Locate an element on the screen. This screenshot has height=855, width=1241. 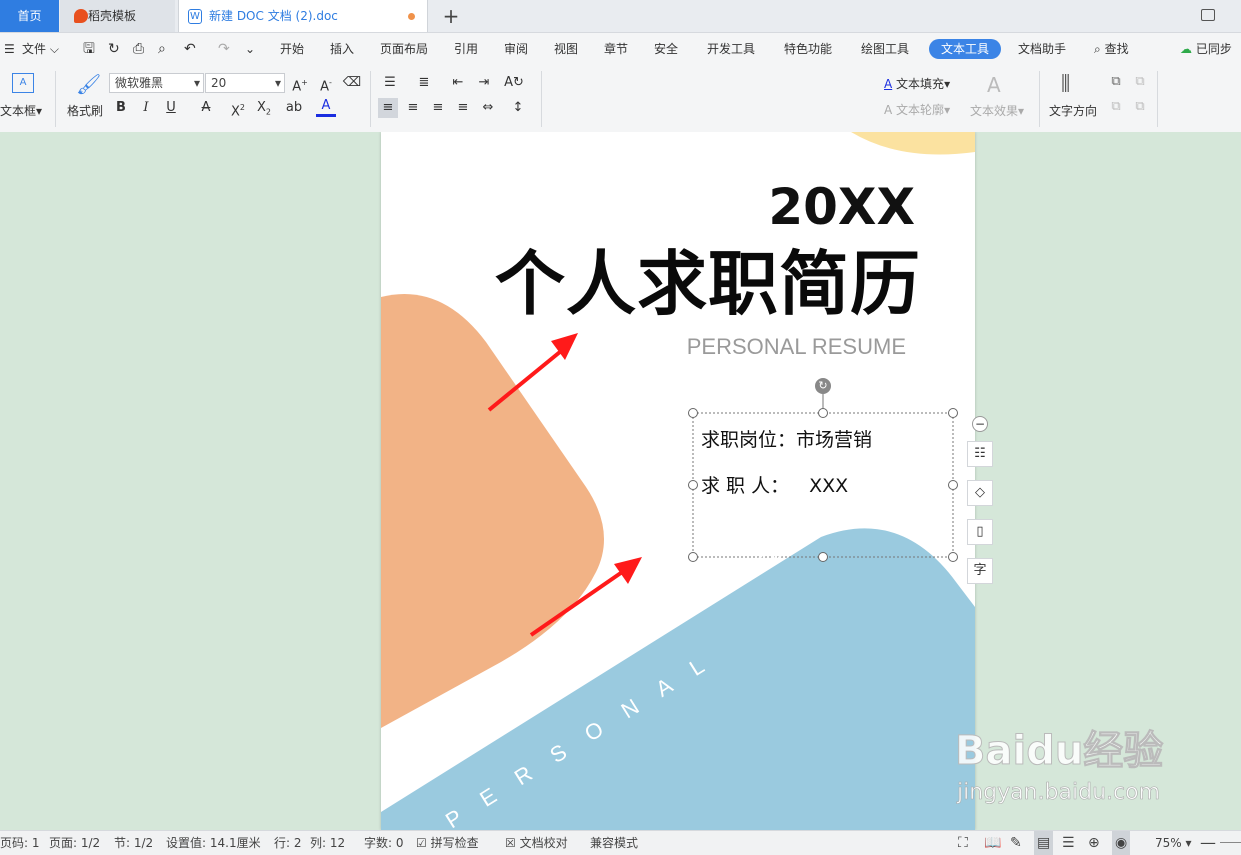
decrease-indent-icon: ⇤ is located at coordinates (458, 83).